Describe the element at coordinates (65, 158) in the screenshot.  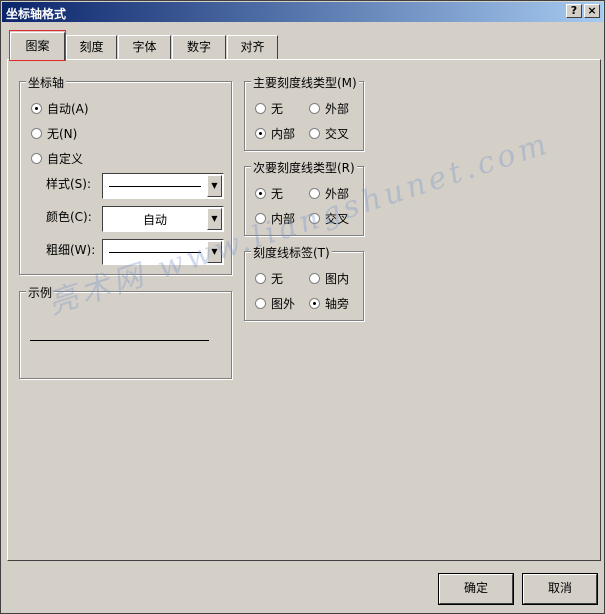
I see `axis-custom-label: 自定义` at that location.